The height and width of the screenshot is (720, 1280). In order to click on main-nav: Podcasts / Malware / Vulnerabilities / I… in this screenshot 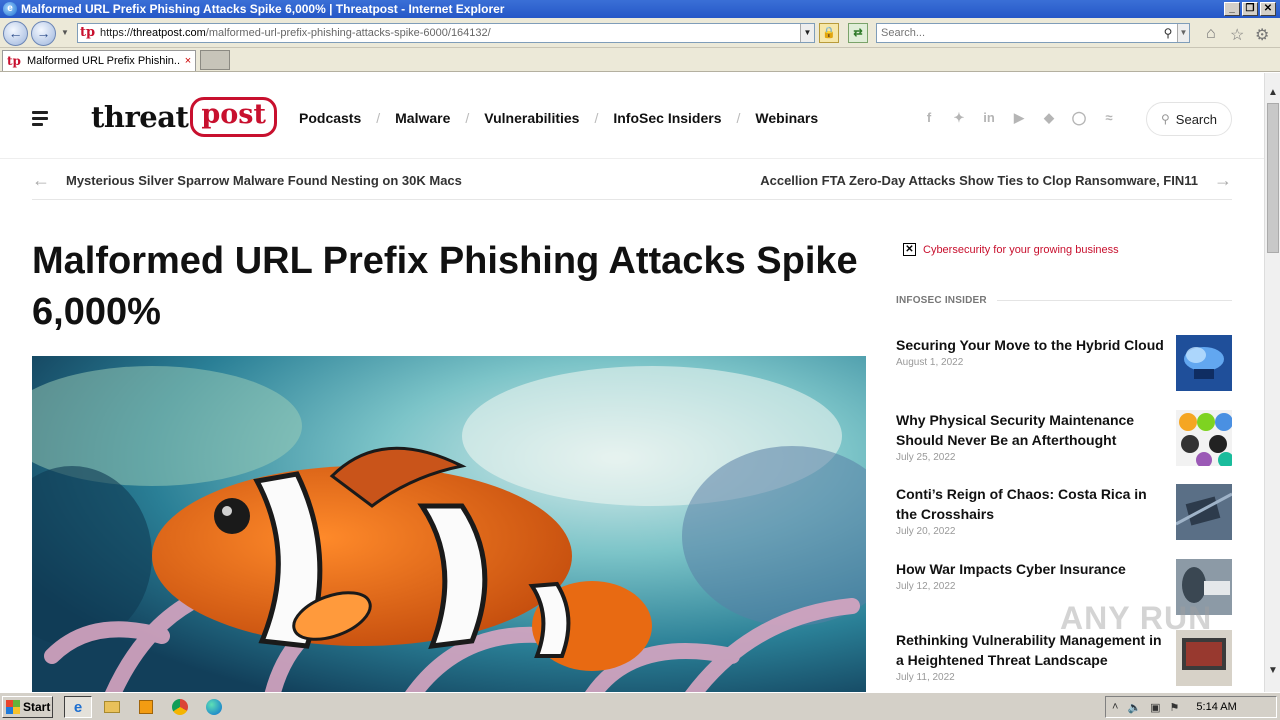, I will do `click(559, 118)`.